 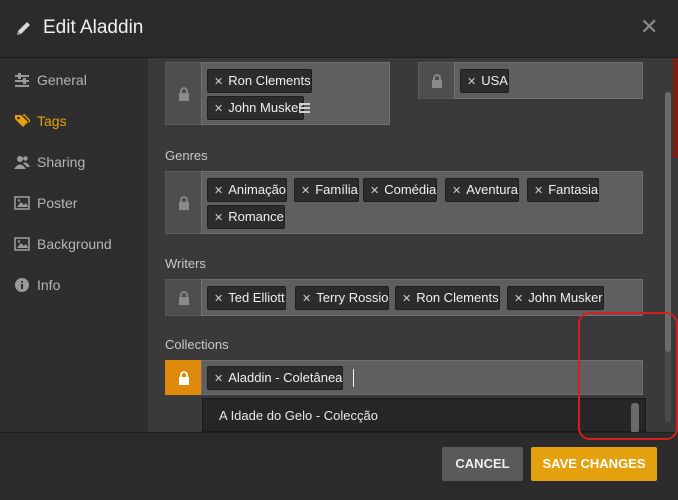 What do you see at coordinates (422, 377) in the screenshot?
I see `collections-field: ✕ Aladdin - Coletânea` at bounding box center [422, 377].